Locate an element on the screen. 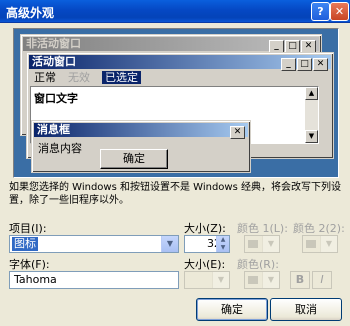 This screenshot has height=326, width=350. message-box-ok-button: 确定 is located at coordinates (134, 159).